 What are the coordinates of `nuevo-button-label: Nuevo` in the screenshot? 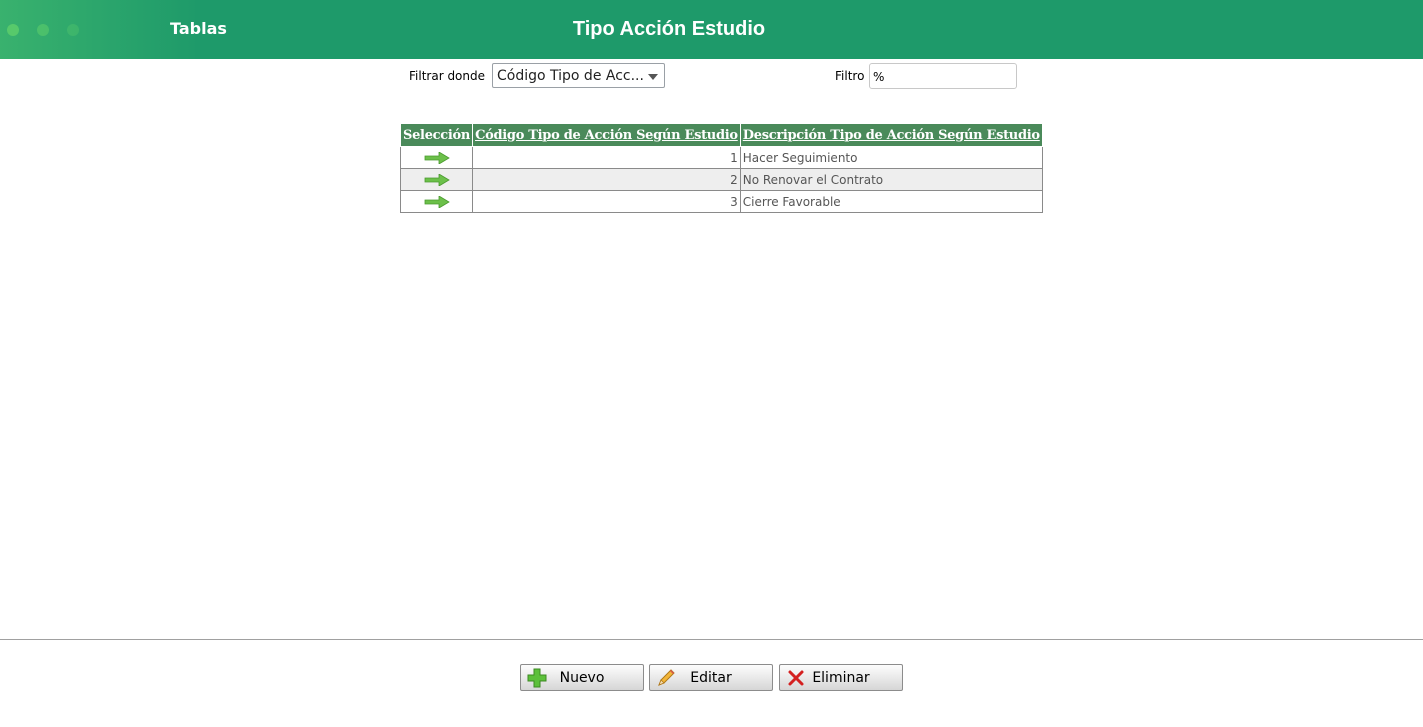 It's located at (582, 678).